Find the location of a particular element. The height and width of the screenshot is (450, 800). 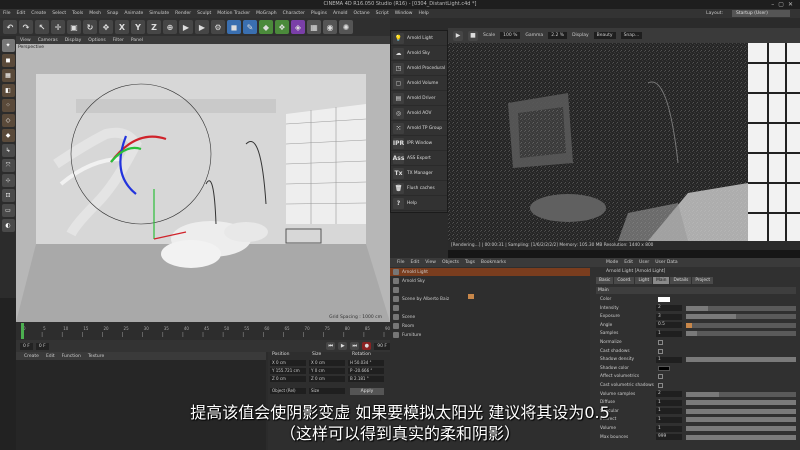

attribute-value-field: 0.5 is located at coordinates (669, 325).